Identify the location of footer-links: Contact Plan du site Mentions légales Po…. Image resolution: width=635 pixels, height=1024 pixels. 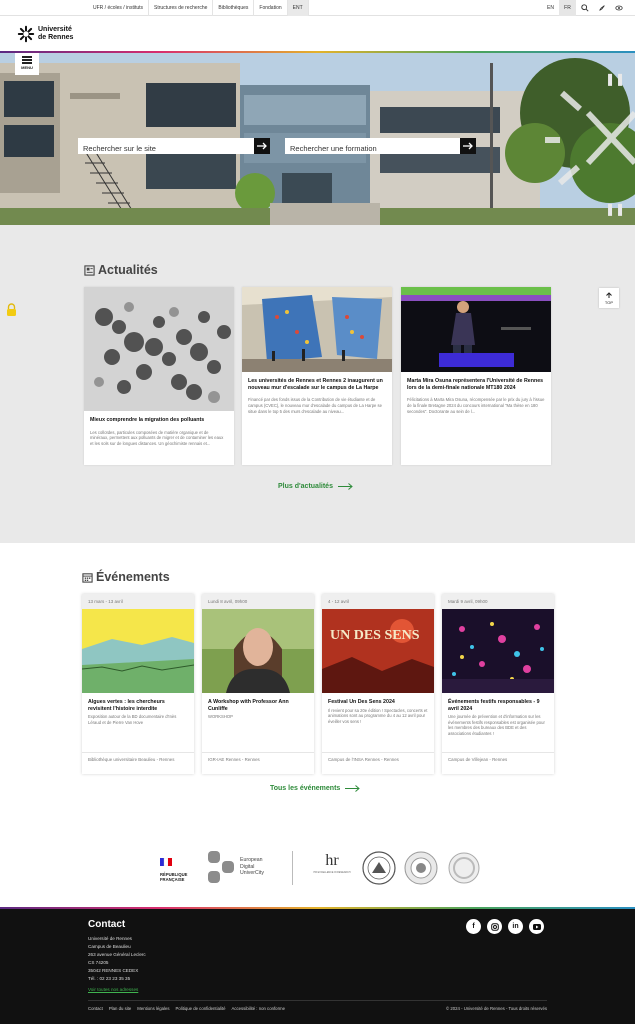
(189, 1008).